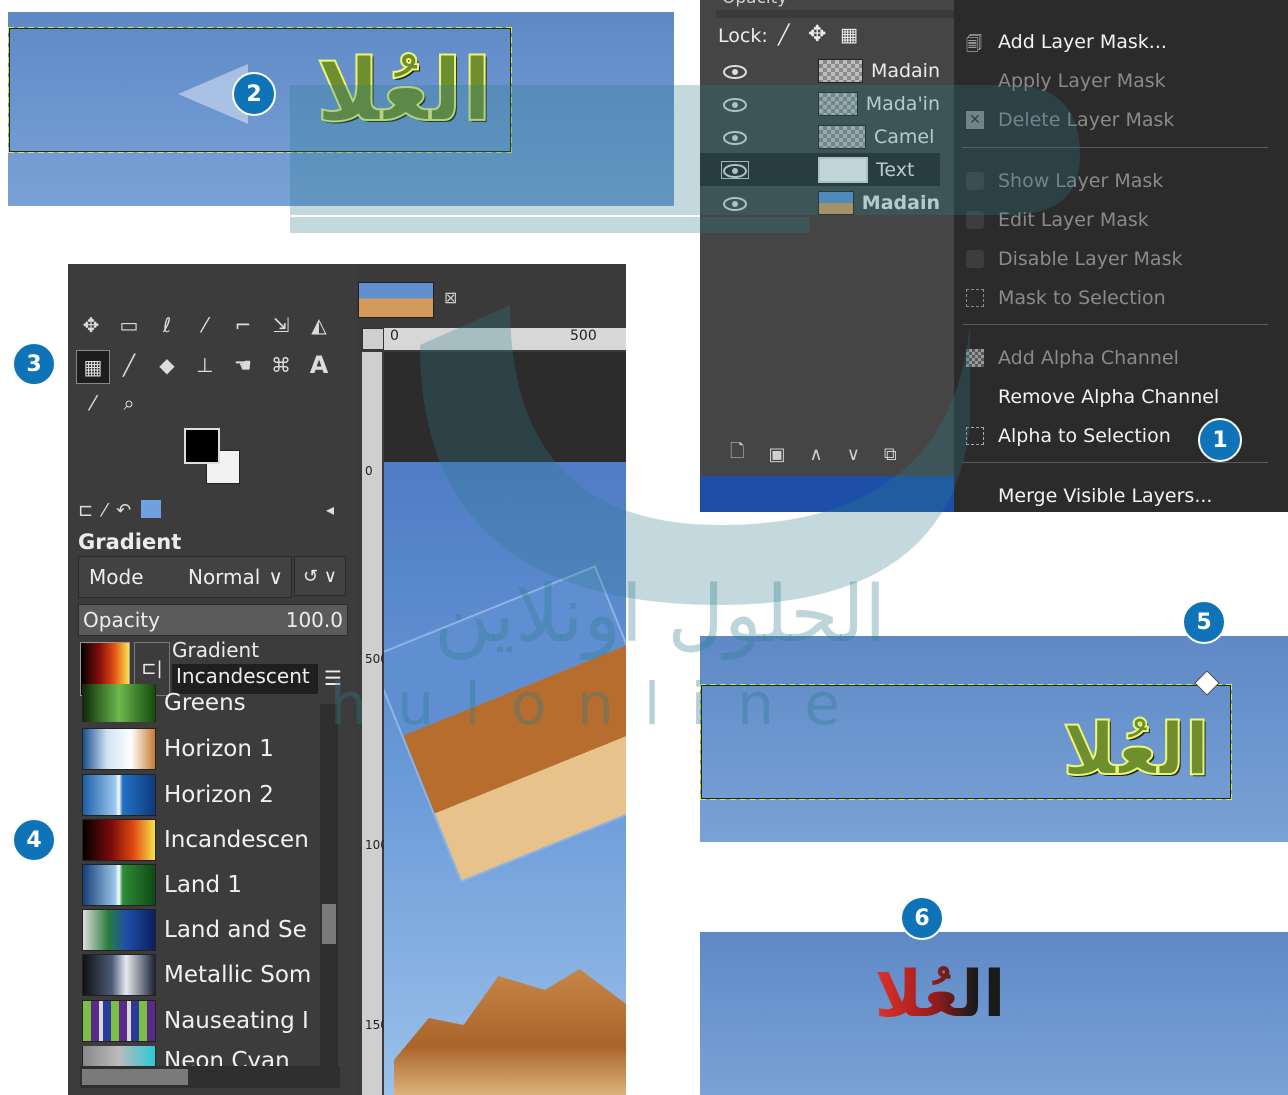 This screenshot has height=1095, width=1288. What do you see at coordinates (202, 749) in the screenshot?
I see `list-item: Horizon 1` at bounding box center [202, 749].